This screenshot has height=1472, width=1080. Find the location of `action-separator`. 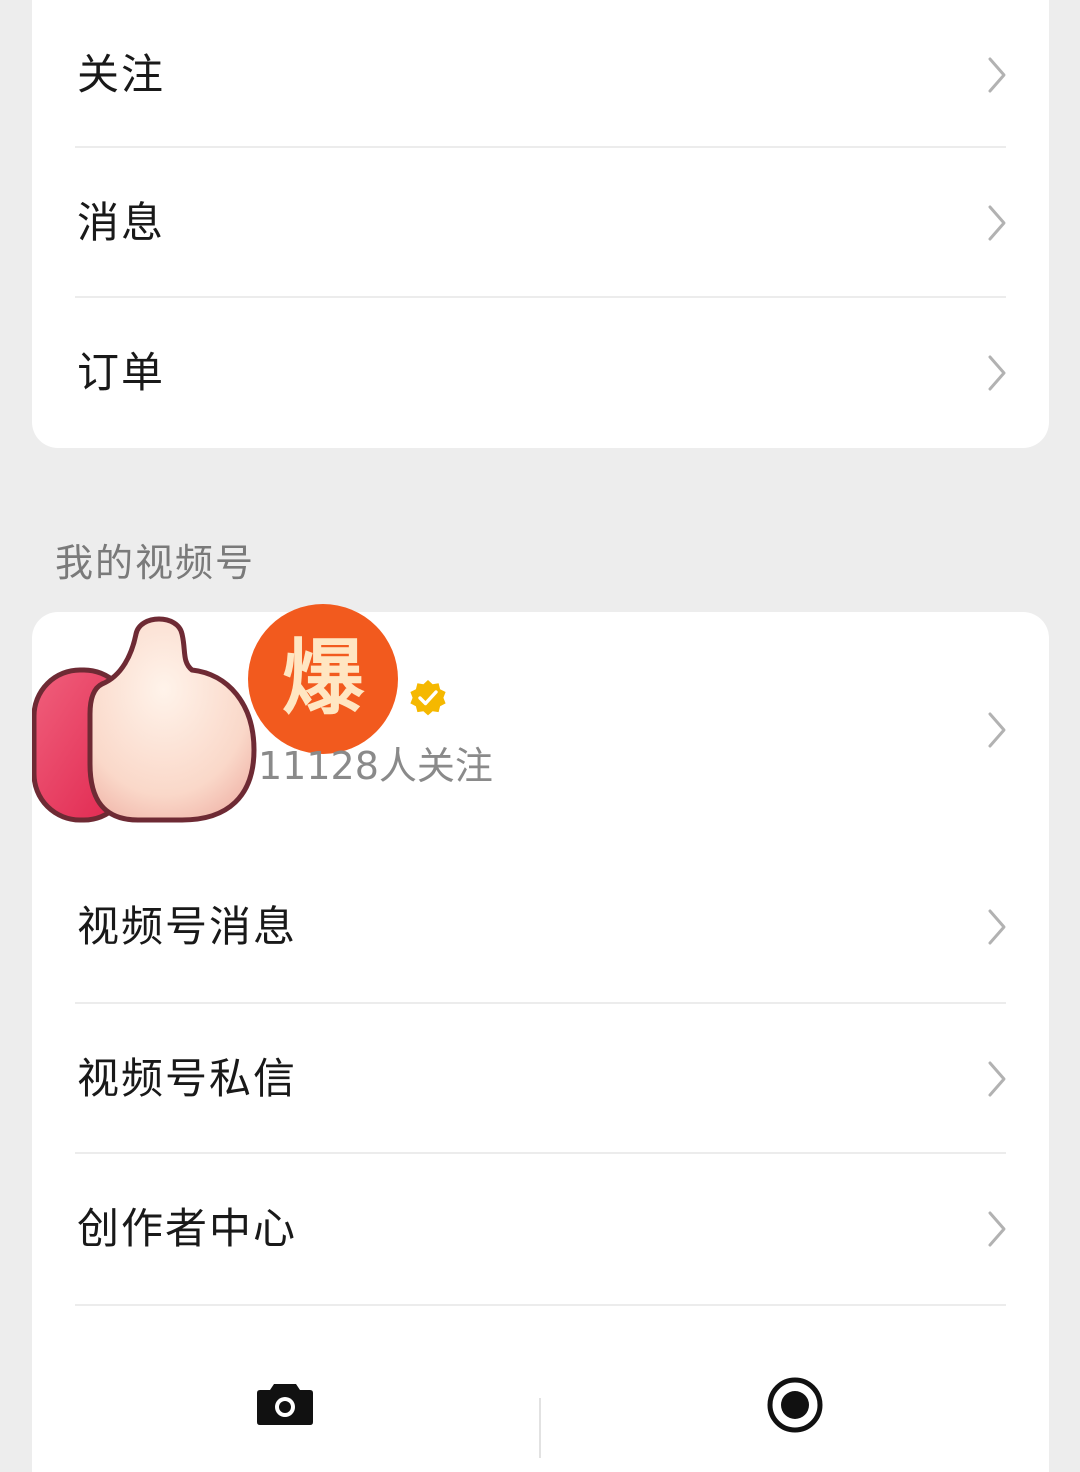

action-separator is located at coordinates (540, 1428).